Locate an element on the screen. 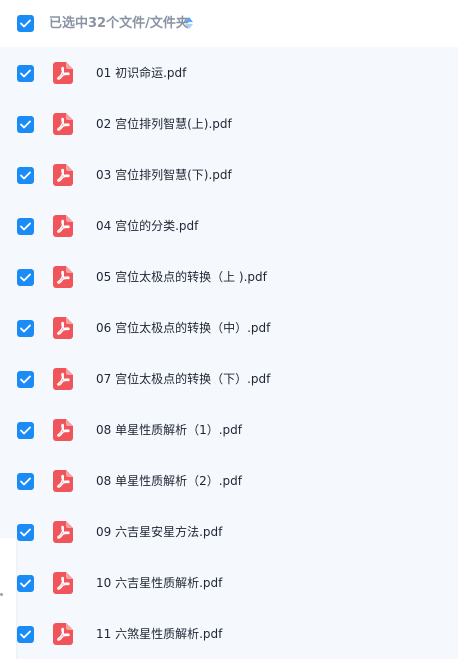 The width and height of the screenshot is (458, 659). file-row: 05 宫位太极点的转换（上 ).pdf is located at coordinates (229, 277).